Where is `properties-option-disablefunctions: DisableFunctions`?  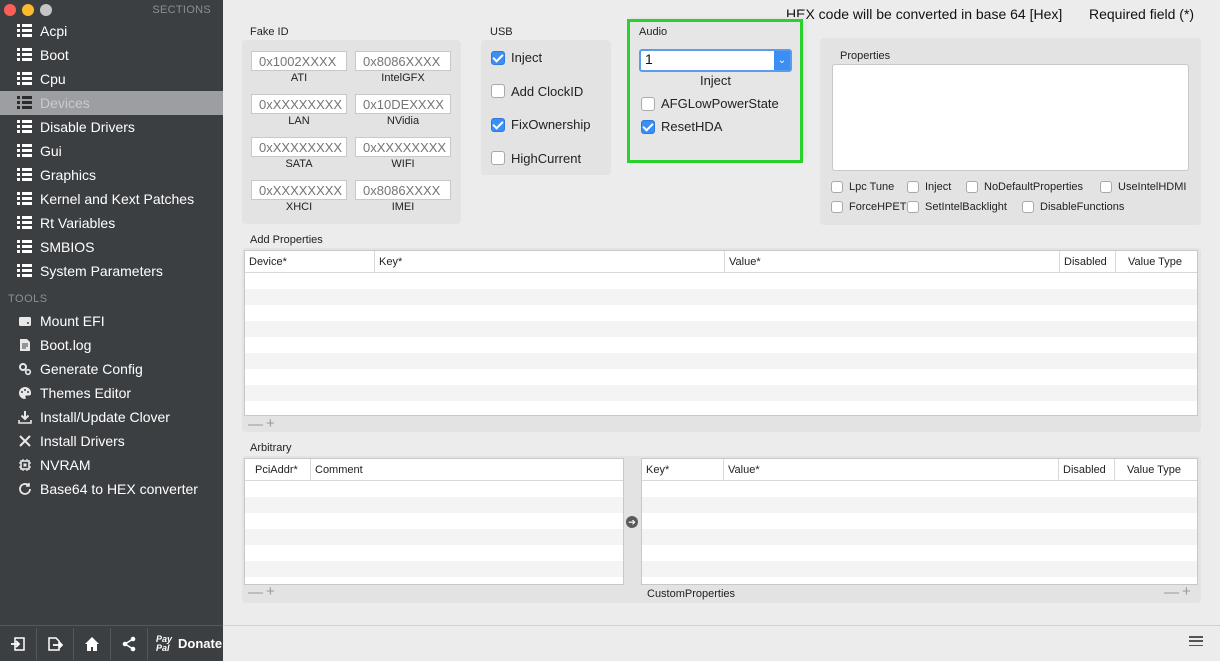 properties-option-disablefunctions: DisableFunctions is located at coordinates (1073, 207).